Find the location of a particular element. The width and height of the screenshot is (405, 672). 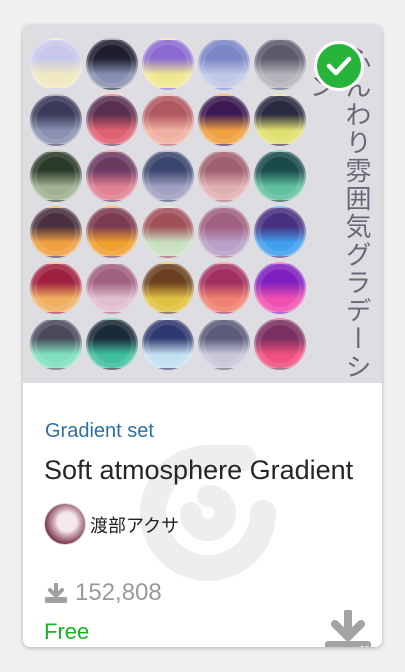

avatar is located at coordinates (65, 524).